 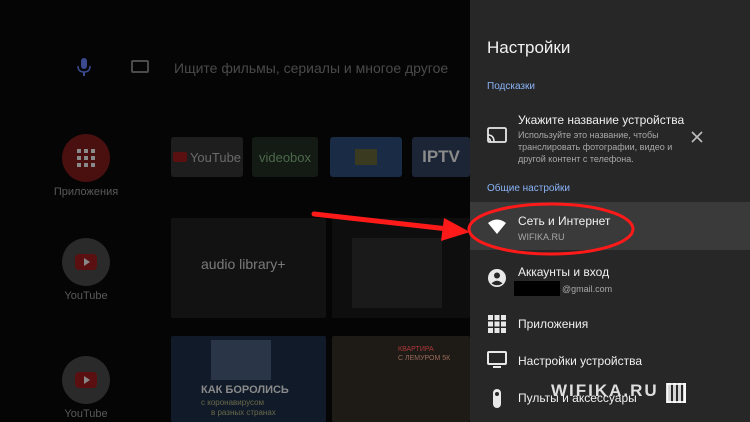 I want to click on annotation-overlay, so click(x=473, y=229).